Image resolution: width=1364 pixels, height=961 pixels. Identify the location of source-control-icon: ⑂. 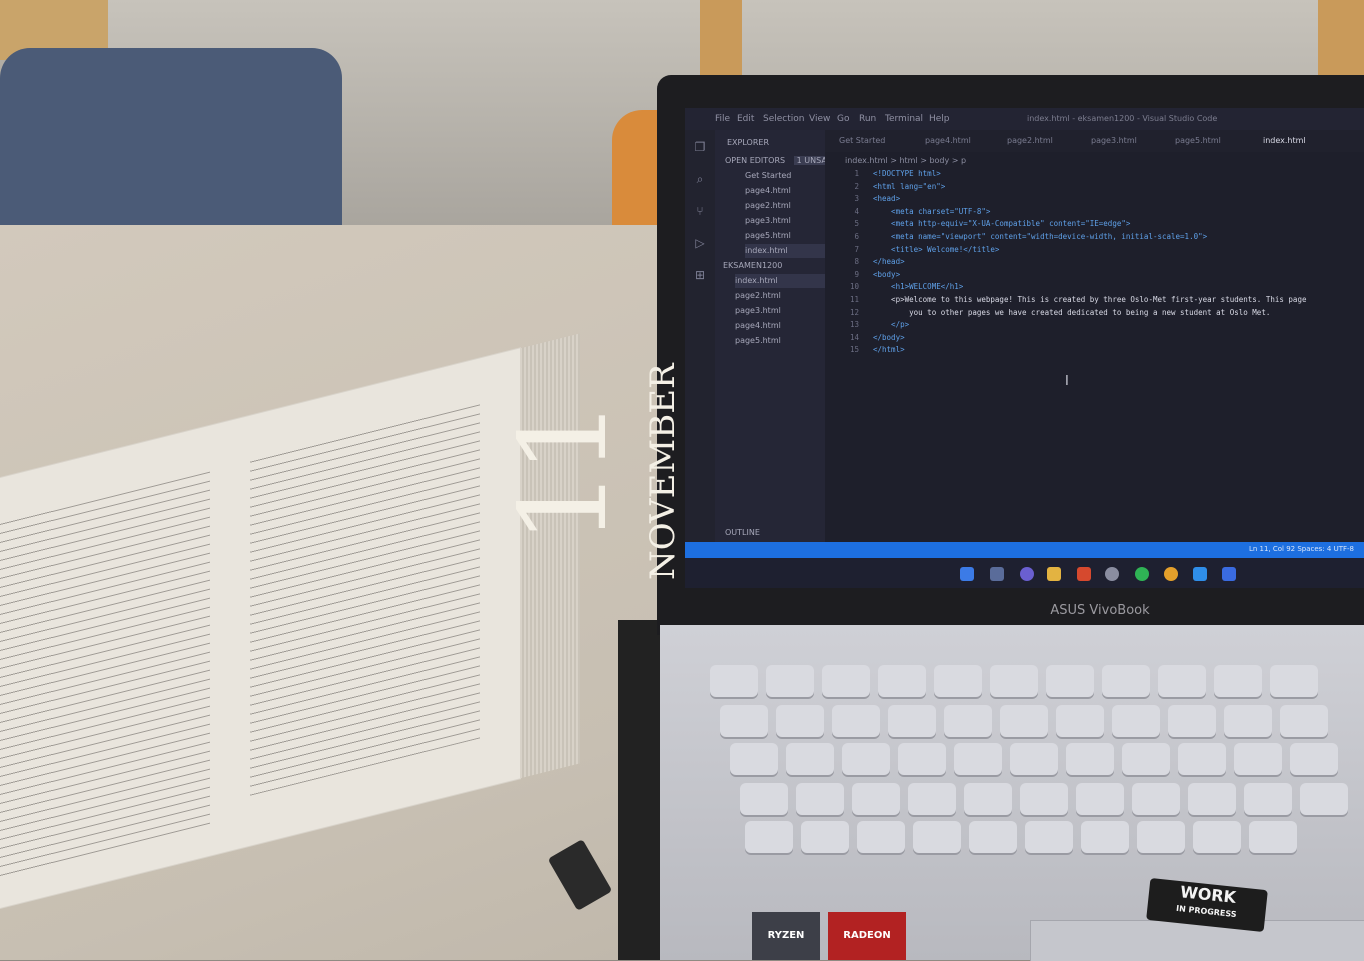
(700, 211).